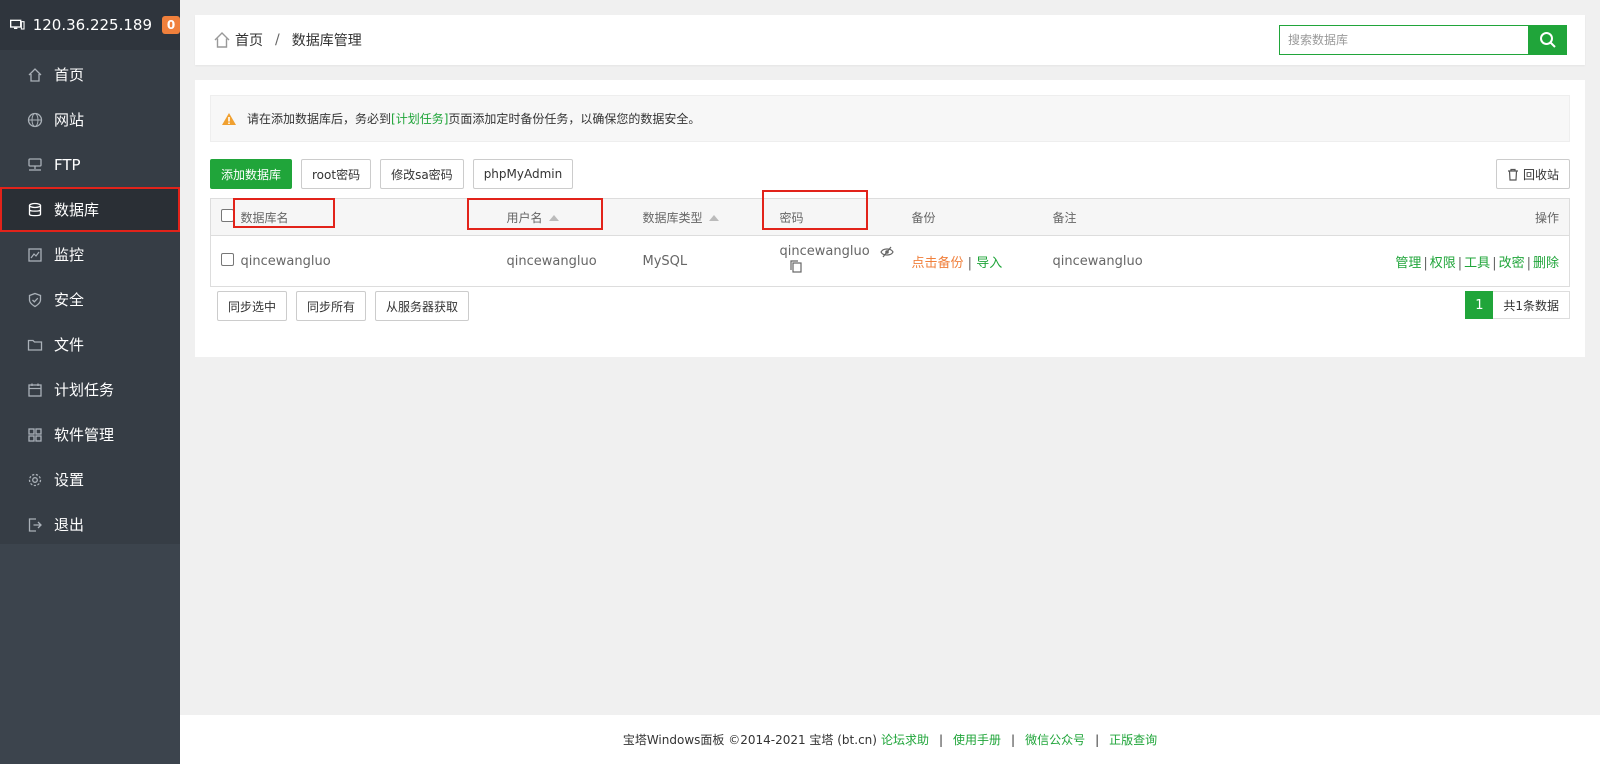  I want to click on copy-icon, so click(795, 266).